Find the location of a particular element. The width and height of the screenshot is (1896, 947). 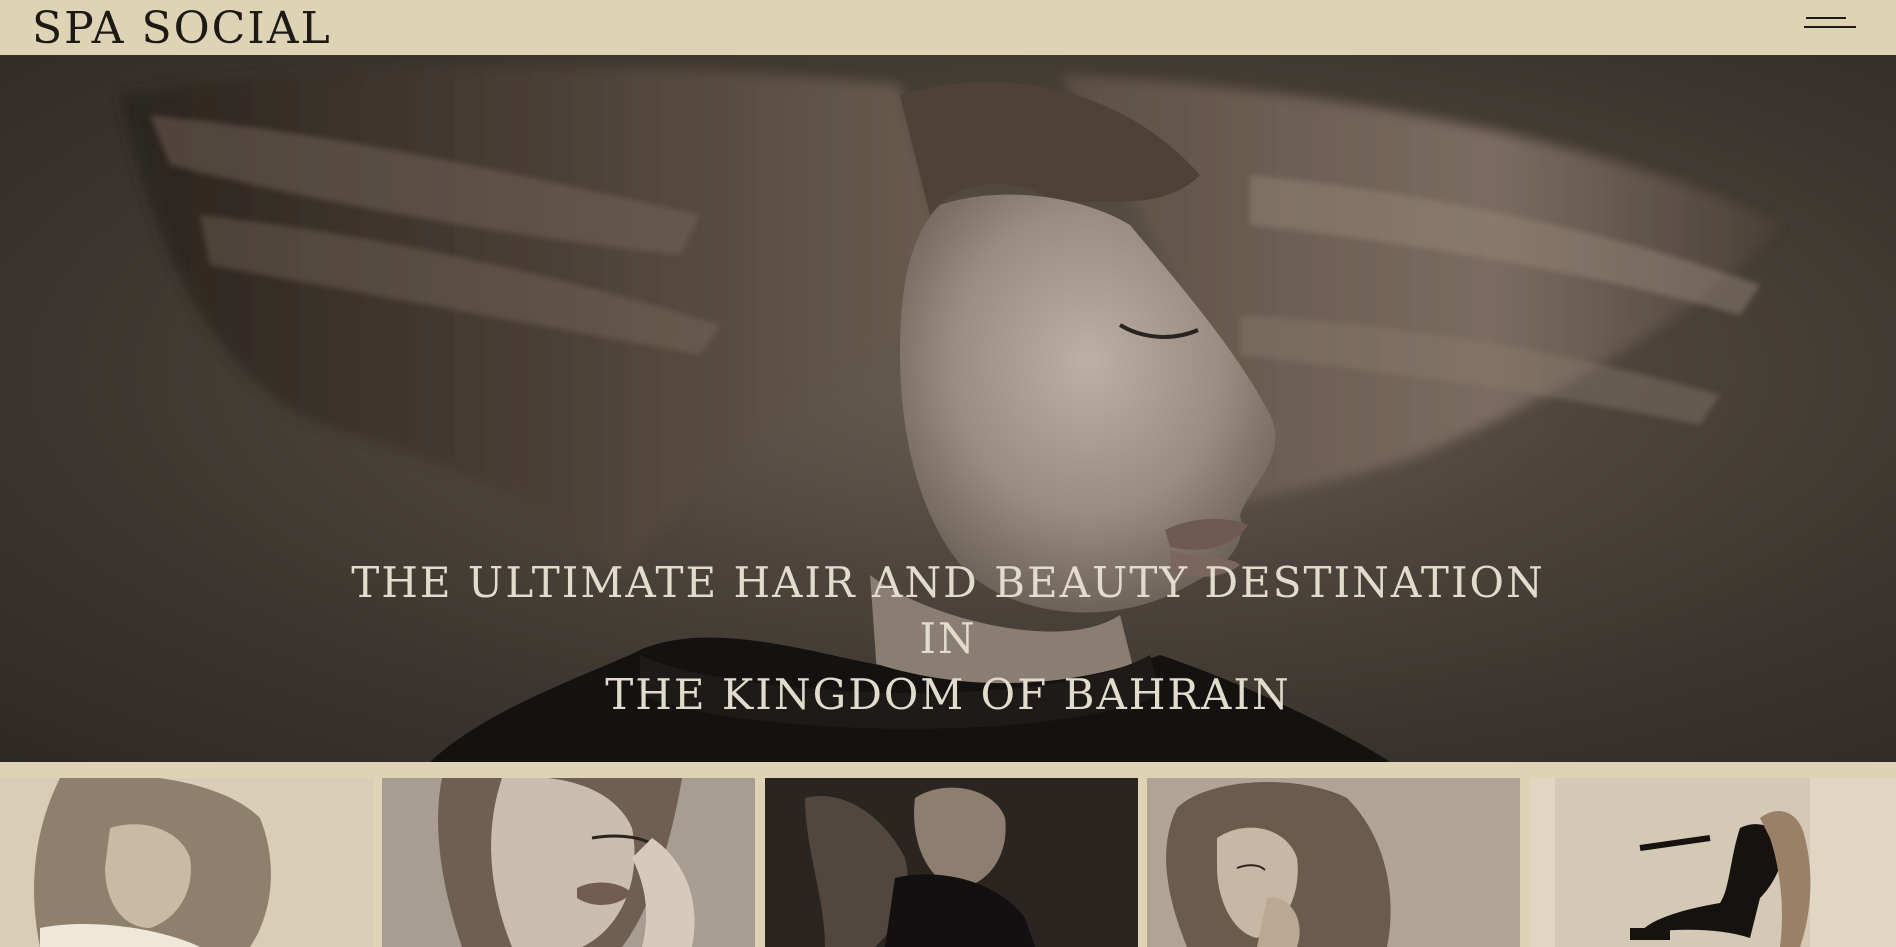

menu-line-bottom is located at coordinates (1830, 27).